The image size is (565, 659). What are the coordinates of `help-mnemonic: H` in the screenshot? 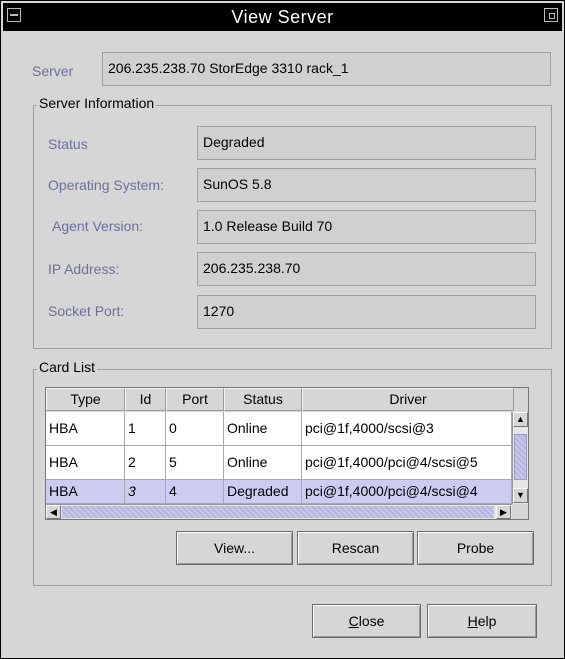 It's located at (472, 621).